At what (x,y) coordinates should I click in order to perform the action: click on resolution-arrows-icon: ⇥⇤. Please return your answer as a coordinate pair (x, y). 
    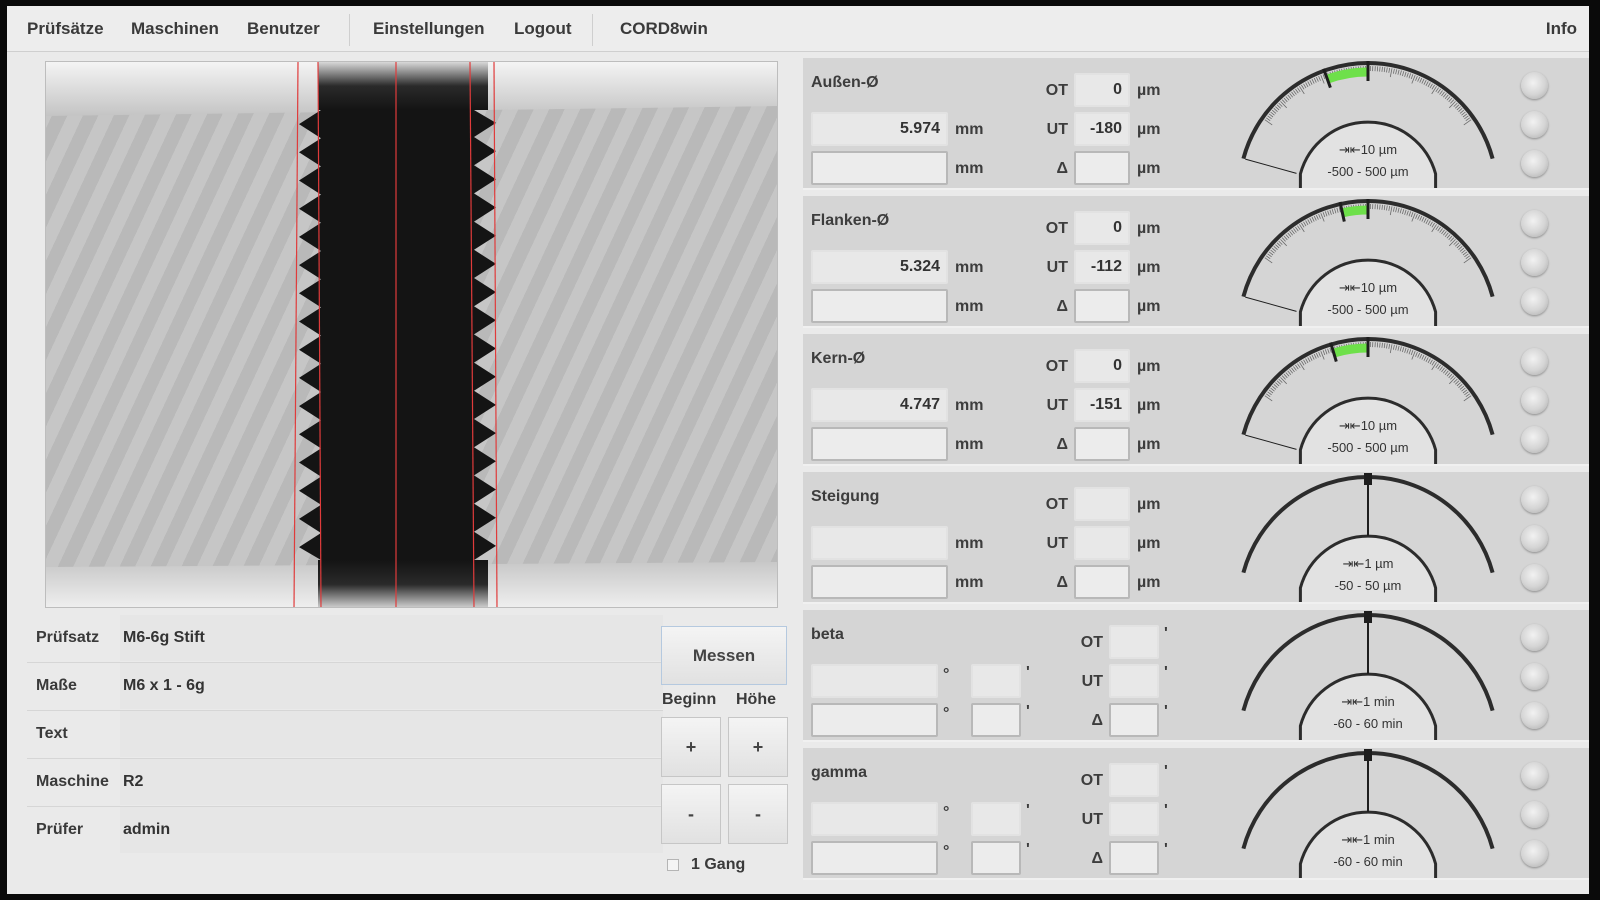
    Looking at the image, I should click on (1350, 425).